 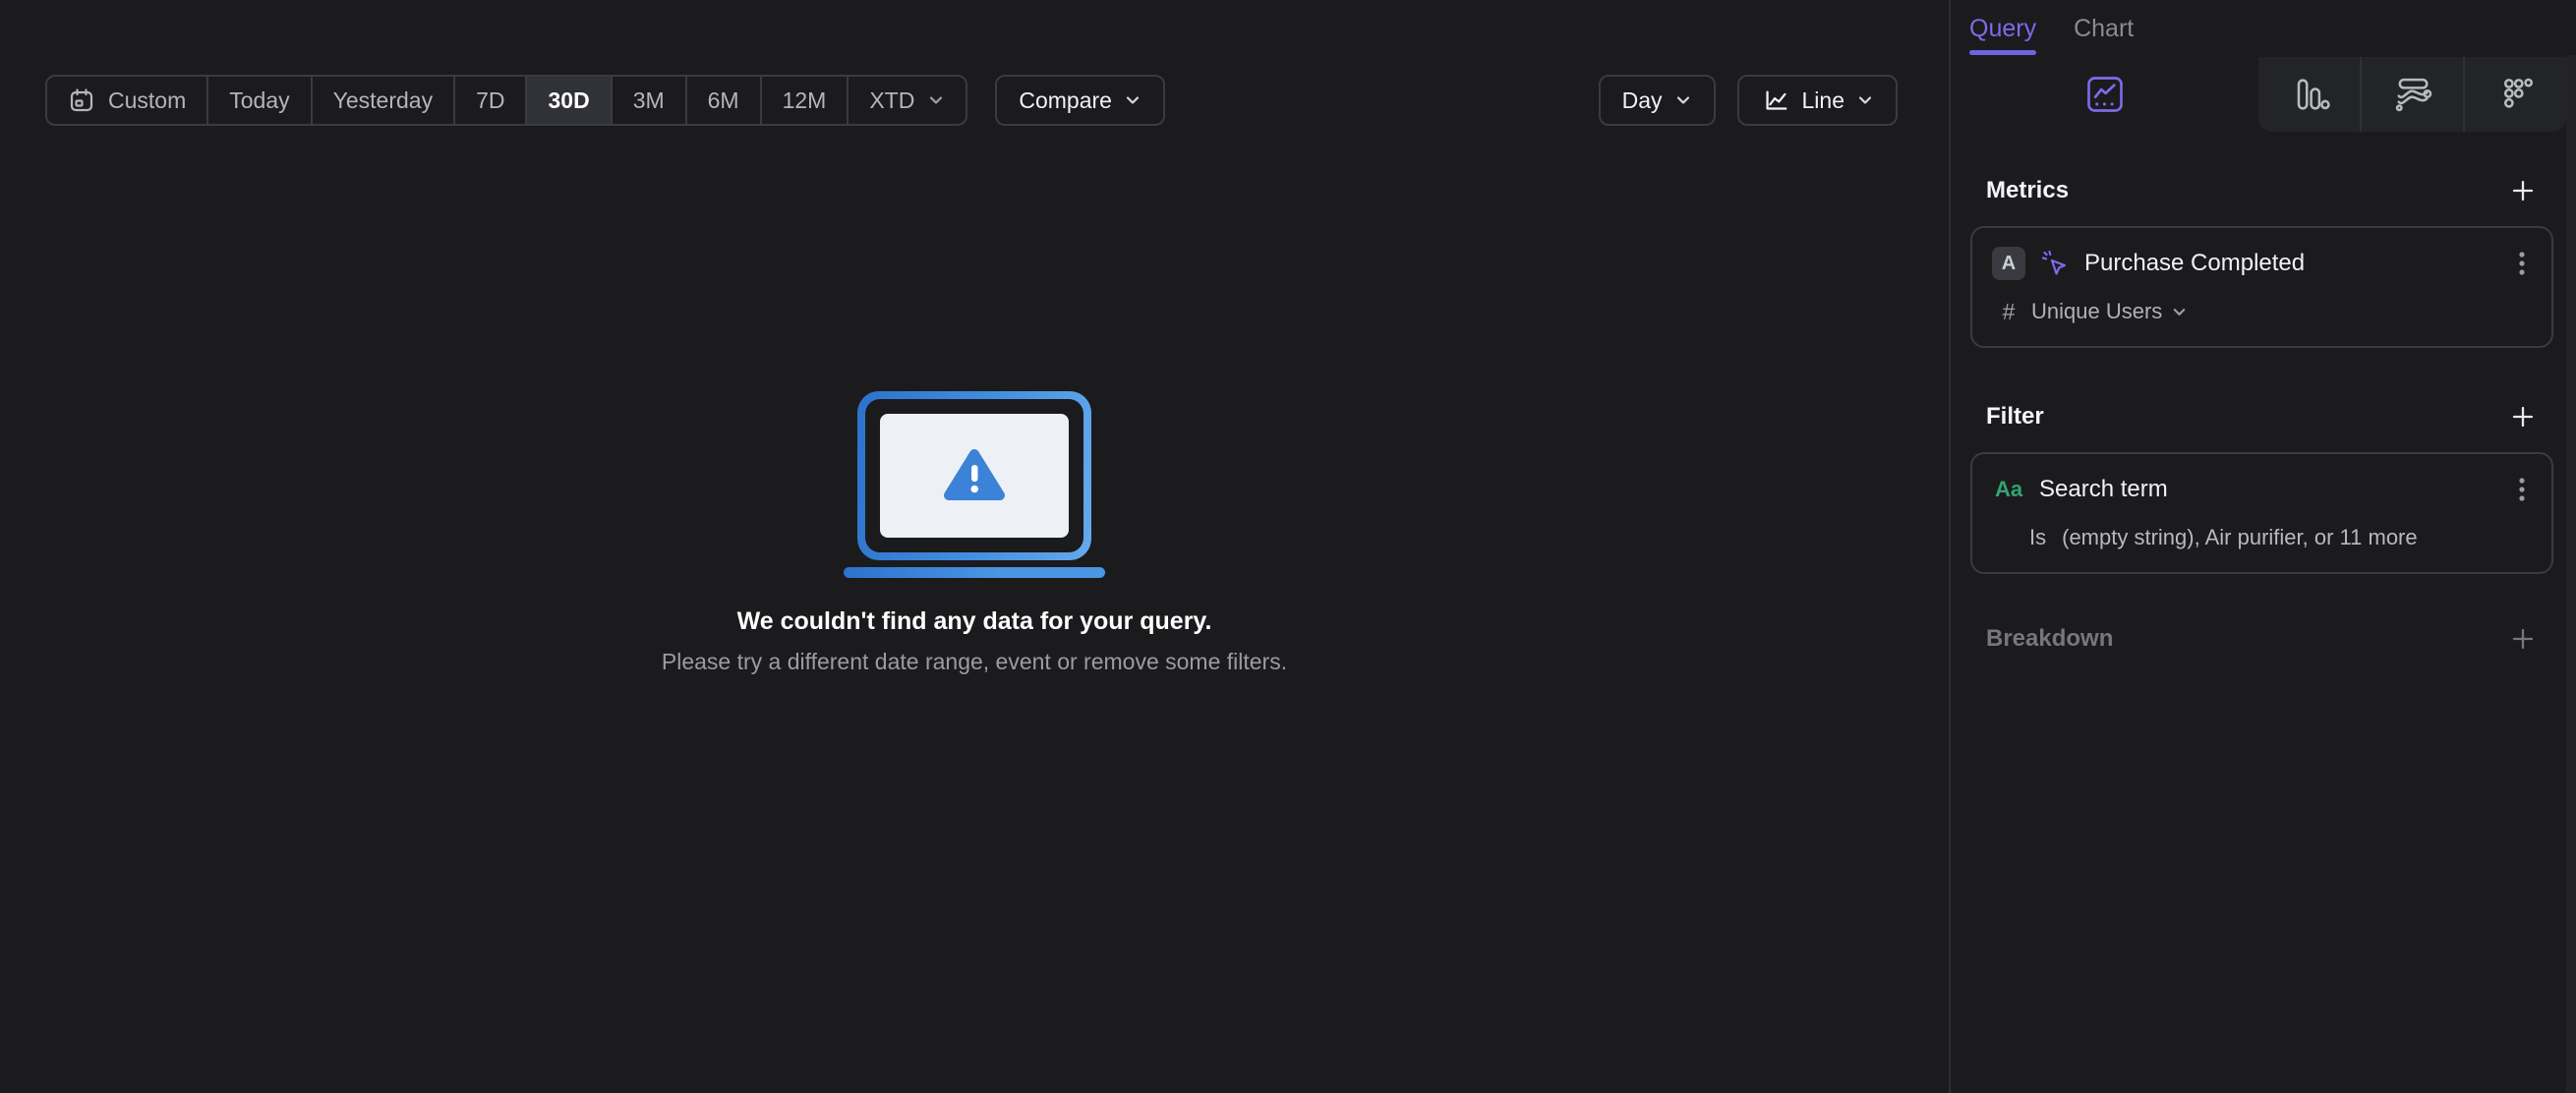 What do you see at coordinates (2103, 489) in the screenshot?
I see `filter-property-name: Search term` at bounding box center [2103, 489].